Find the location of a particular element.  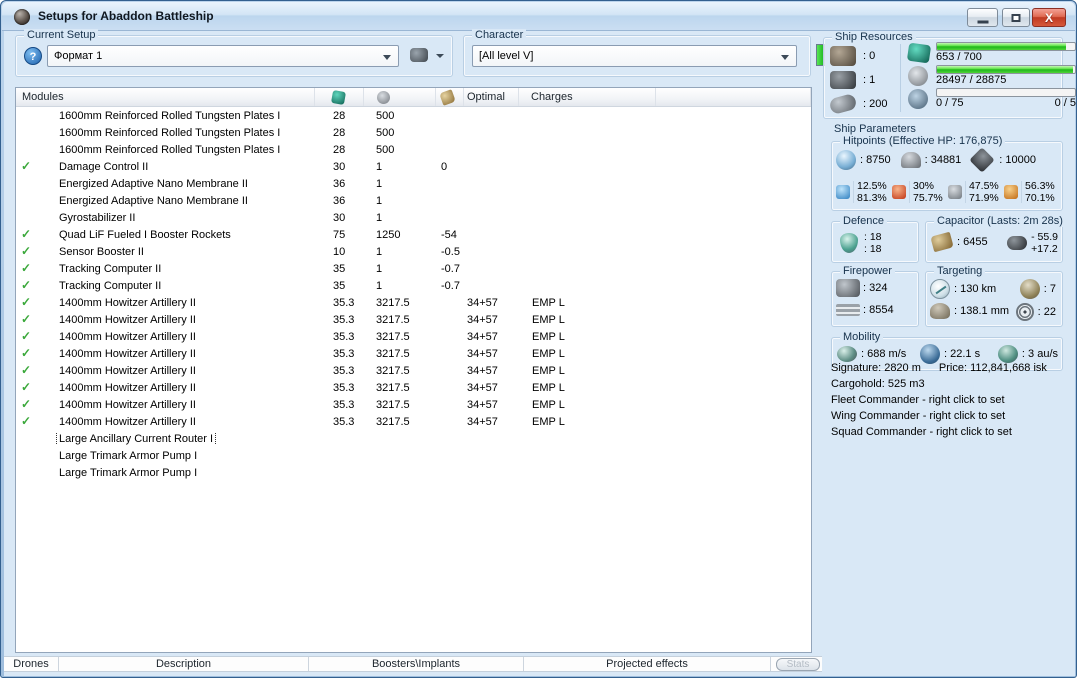

character-group: Character [All level V] is located at coordinates (637, 53).